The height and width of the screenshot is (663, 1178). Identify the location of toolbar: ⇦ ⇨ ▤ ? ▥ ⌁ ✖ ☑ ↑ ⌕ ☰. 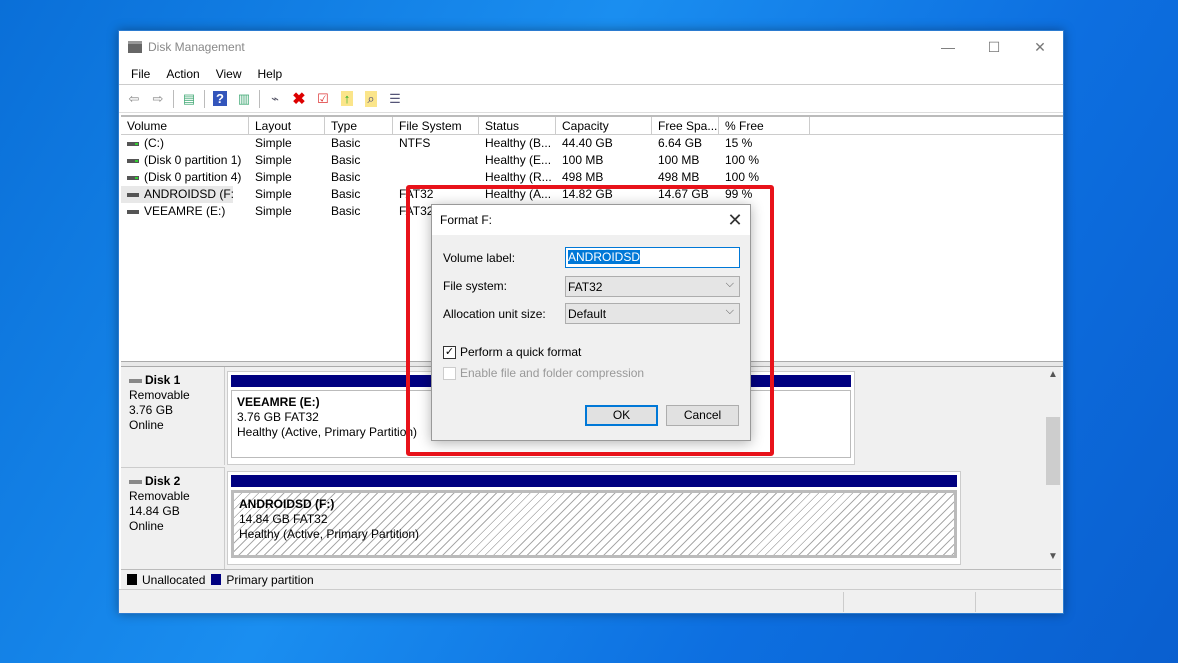
(591, 99).